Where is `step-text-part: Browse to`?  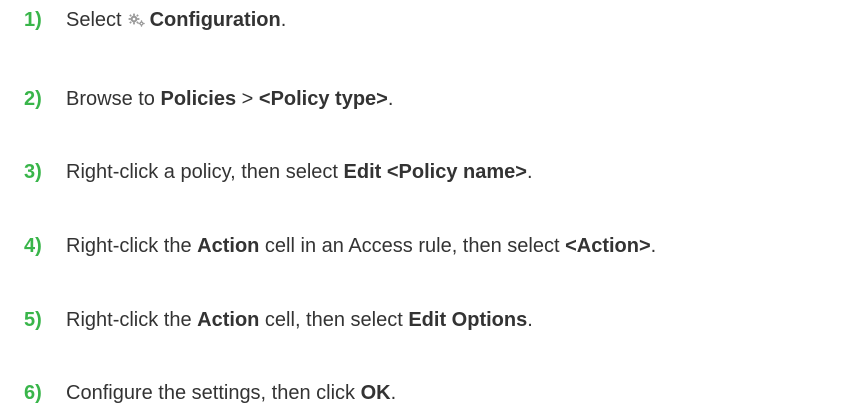
step-text-part: Browse to is located at coordinates (113, 99).